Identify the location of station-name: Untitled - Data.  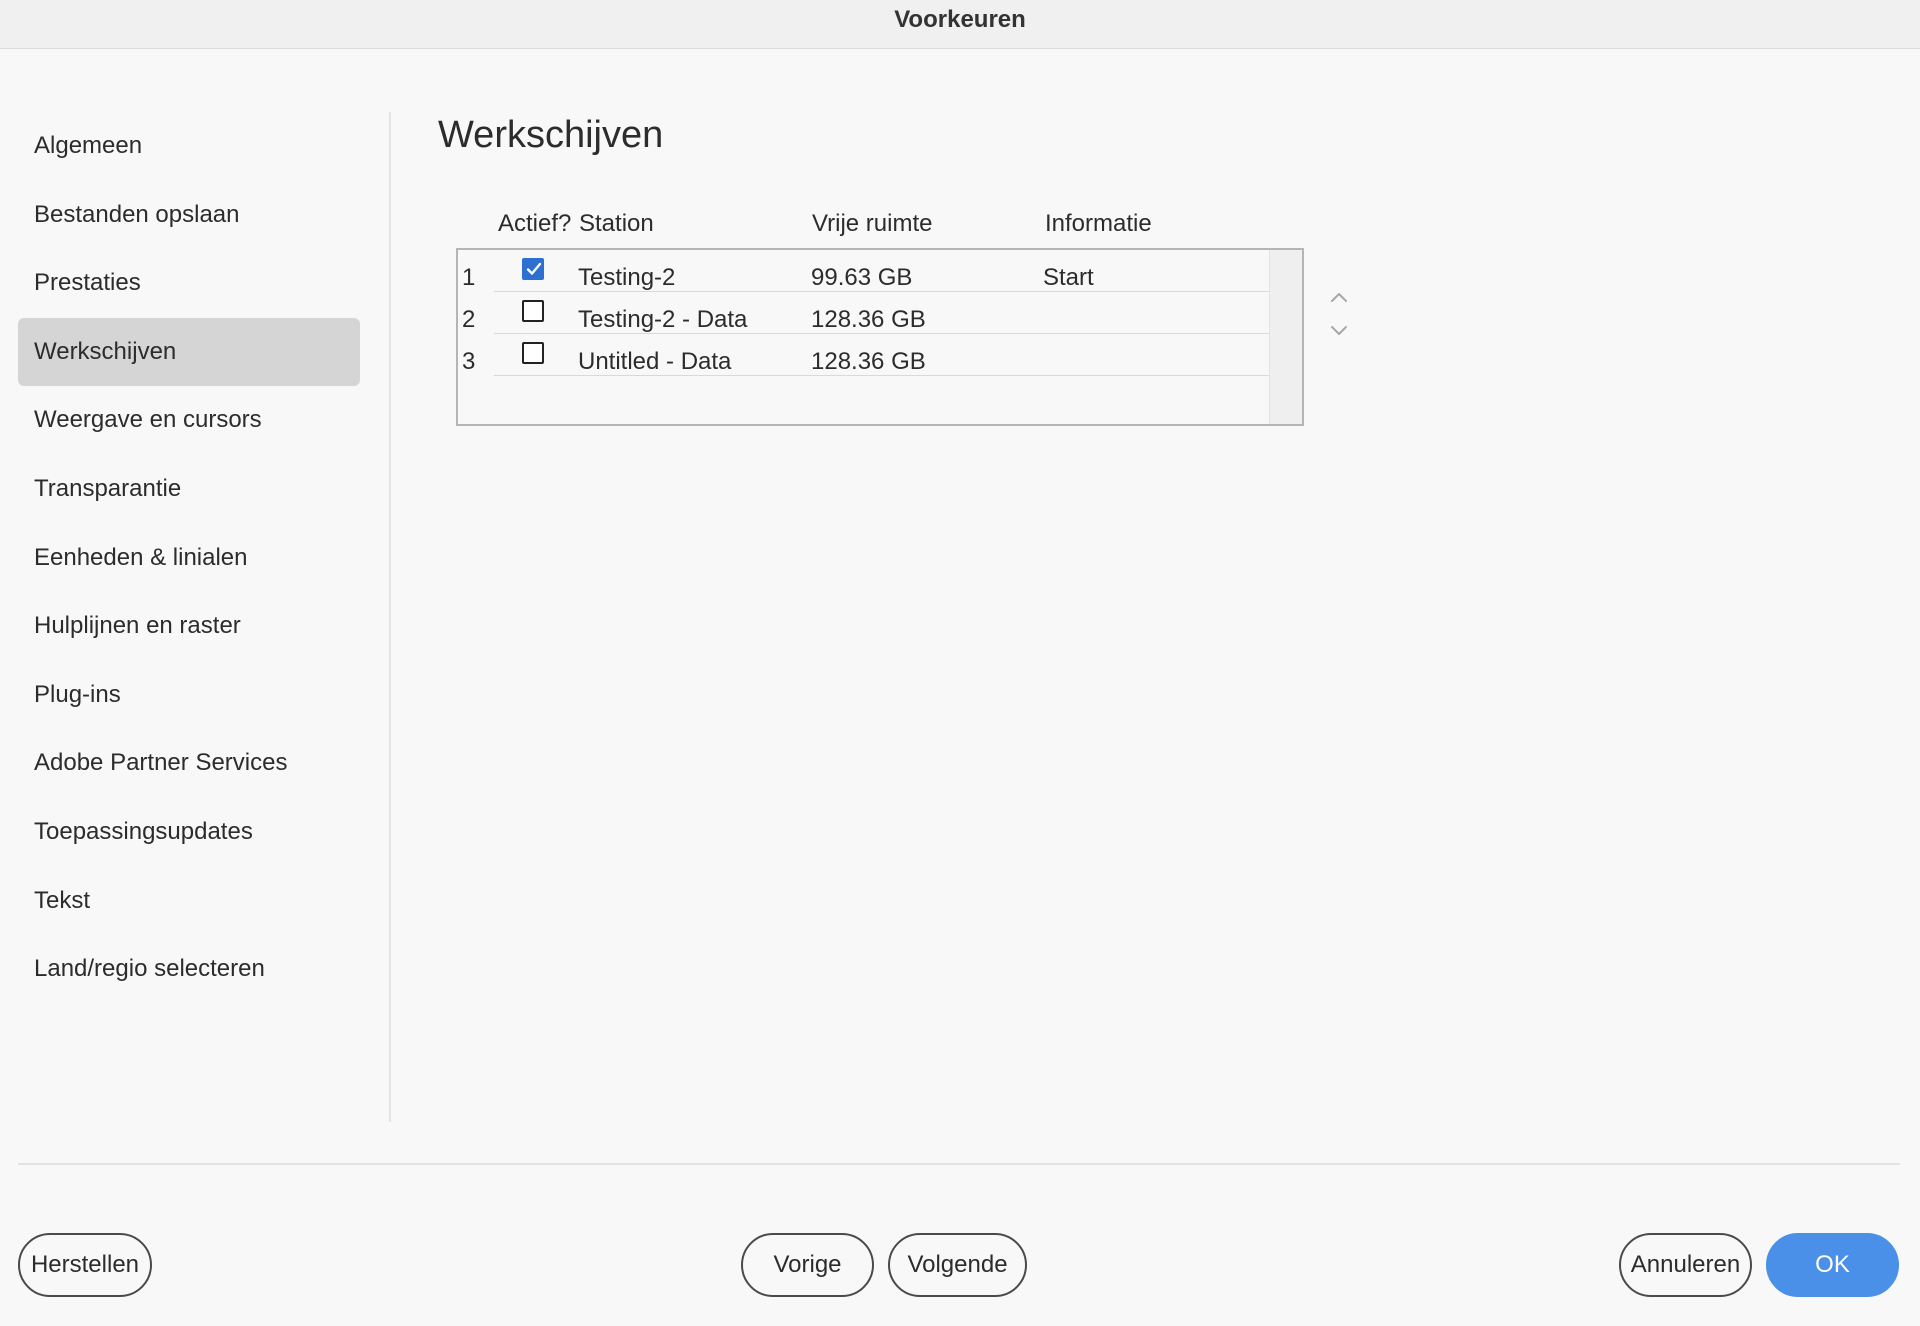
(655, 361).